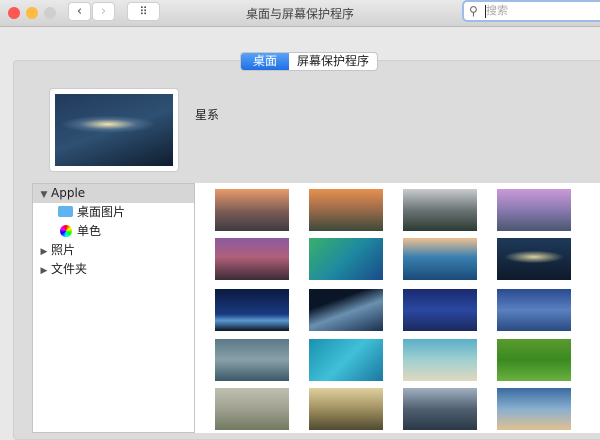 This screenshot has width=600, height=440. Describe the element at coordinates (65, 211) in the screenshot. I see `folder-icon` at that location.